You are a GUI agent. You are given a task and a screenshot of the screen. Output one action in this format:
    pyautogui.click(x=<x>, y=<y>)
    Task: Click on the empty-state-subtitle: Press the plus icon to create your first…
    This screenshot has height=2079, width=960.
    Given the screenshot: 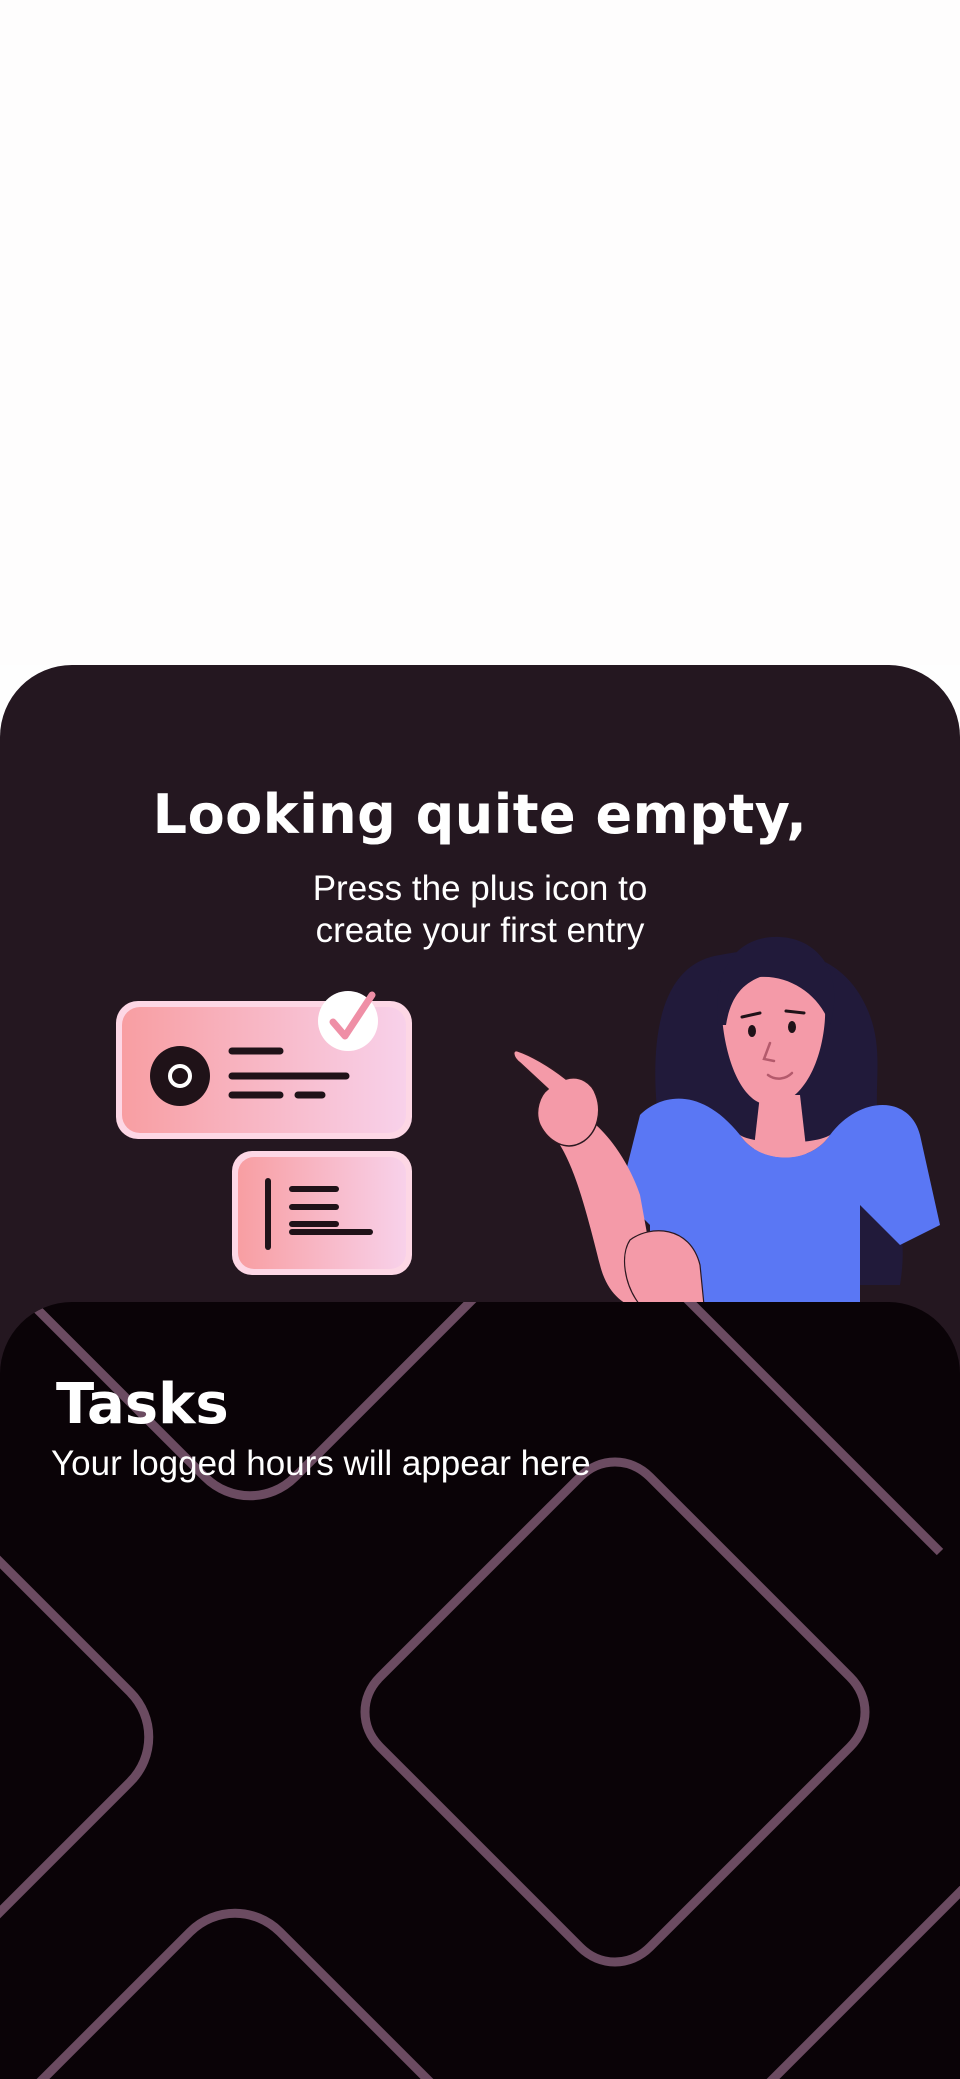 What is the action you would take?
    pyautogui.click(x=480, y=909)
    